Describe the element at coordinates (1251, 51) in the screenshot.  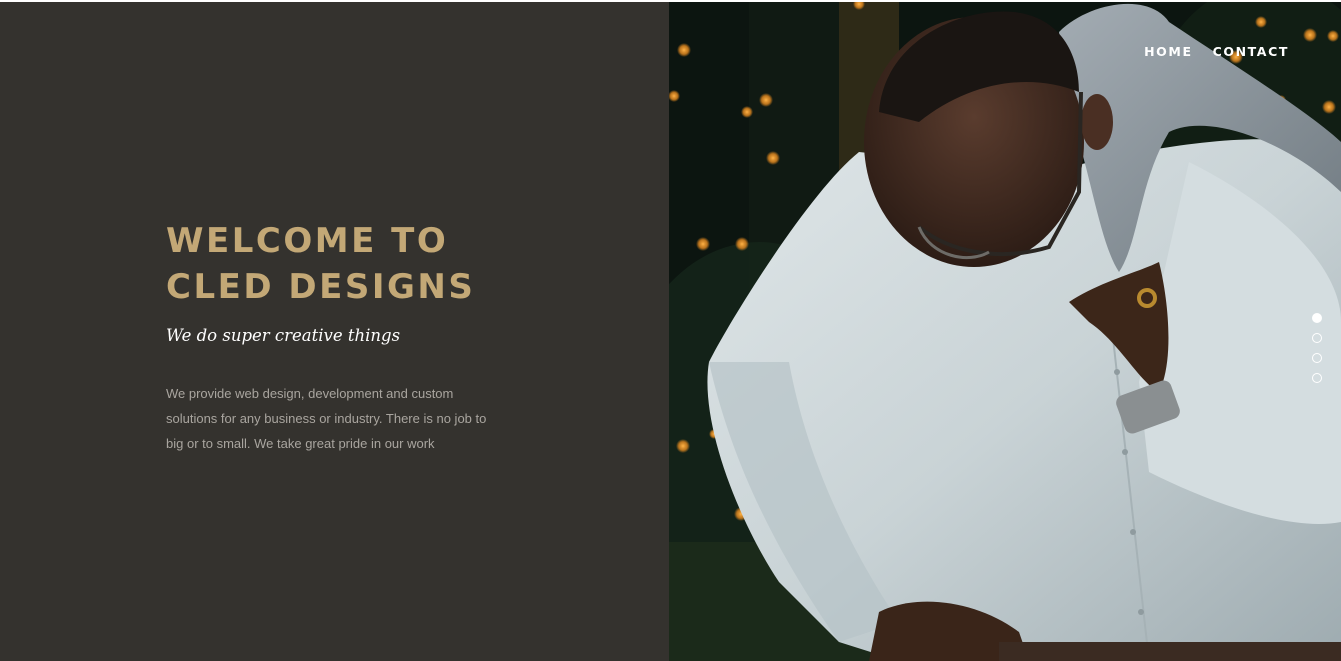
I see `nav-contact-link: CONTACT` at that location.